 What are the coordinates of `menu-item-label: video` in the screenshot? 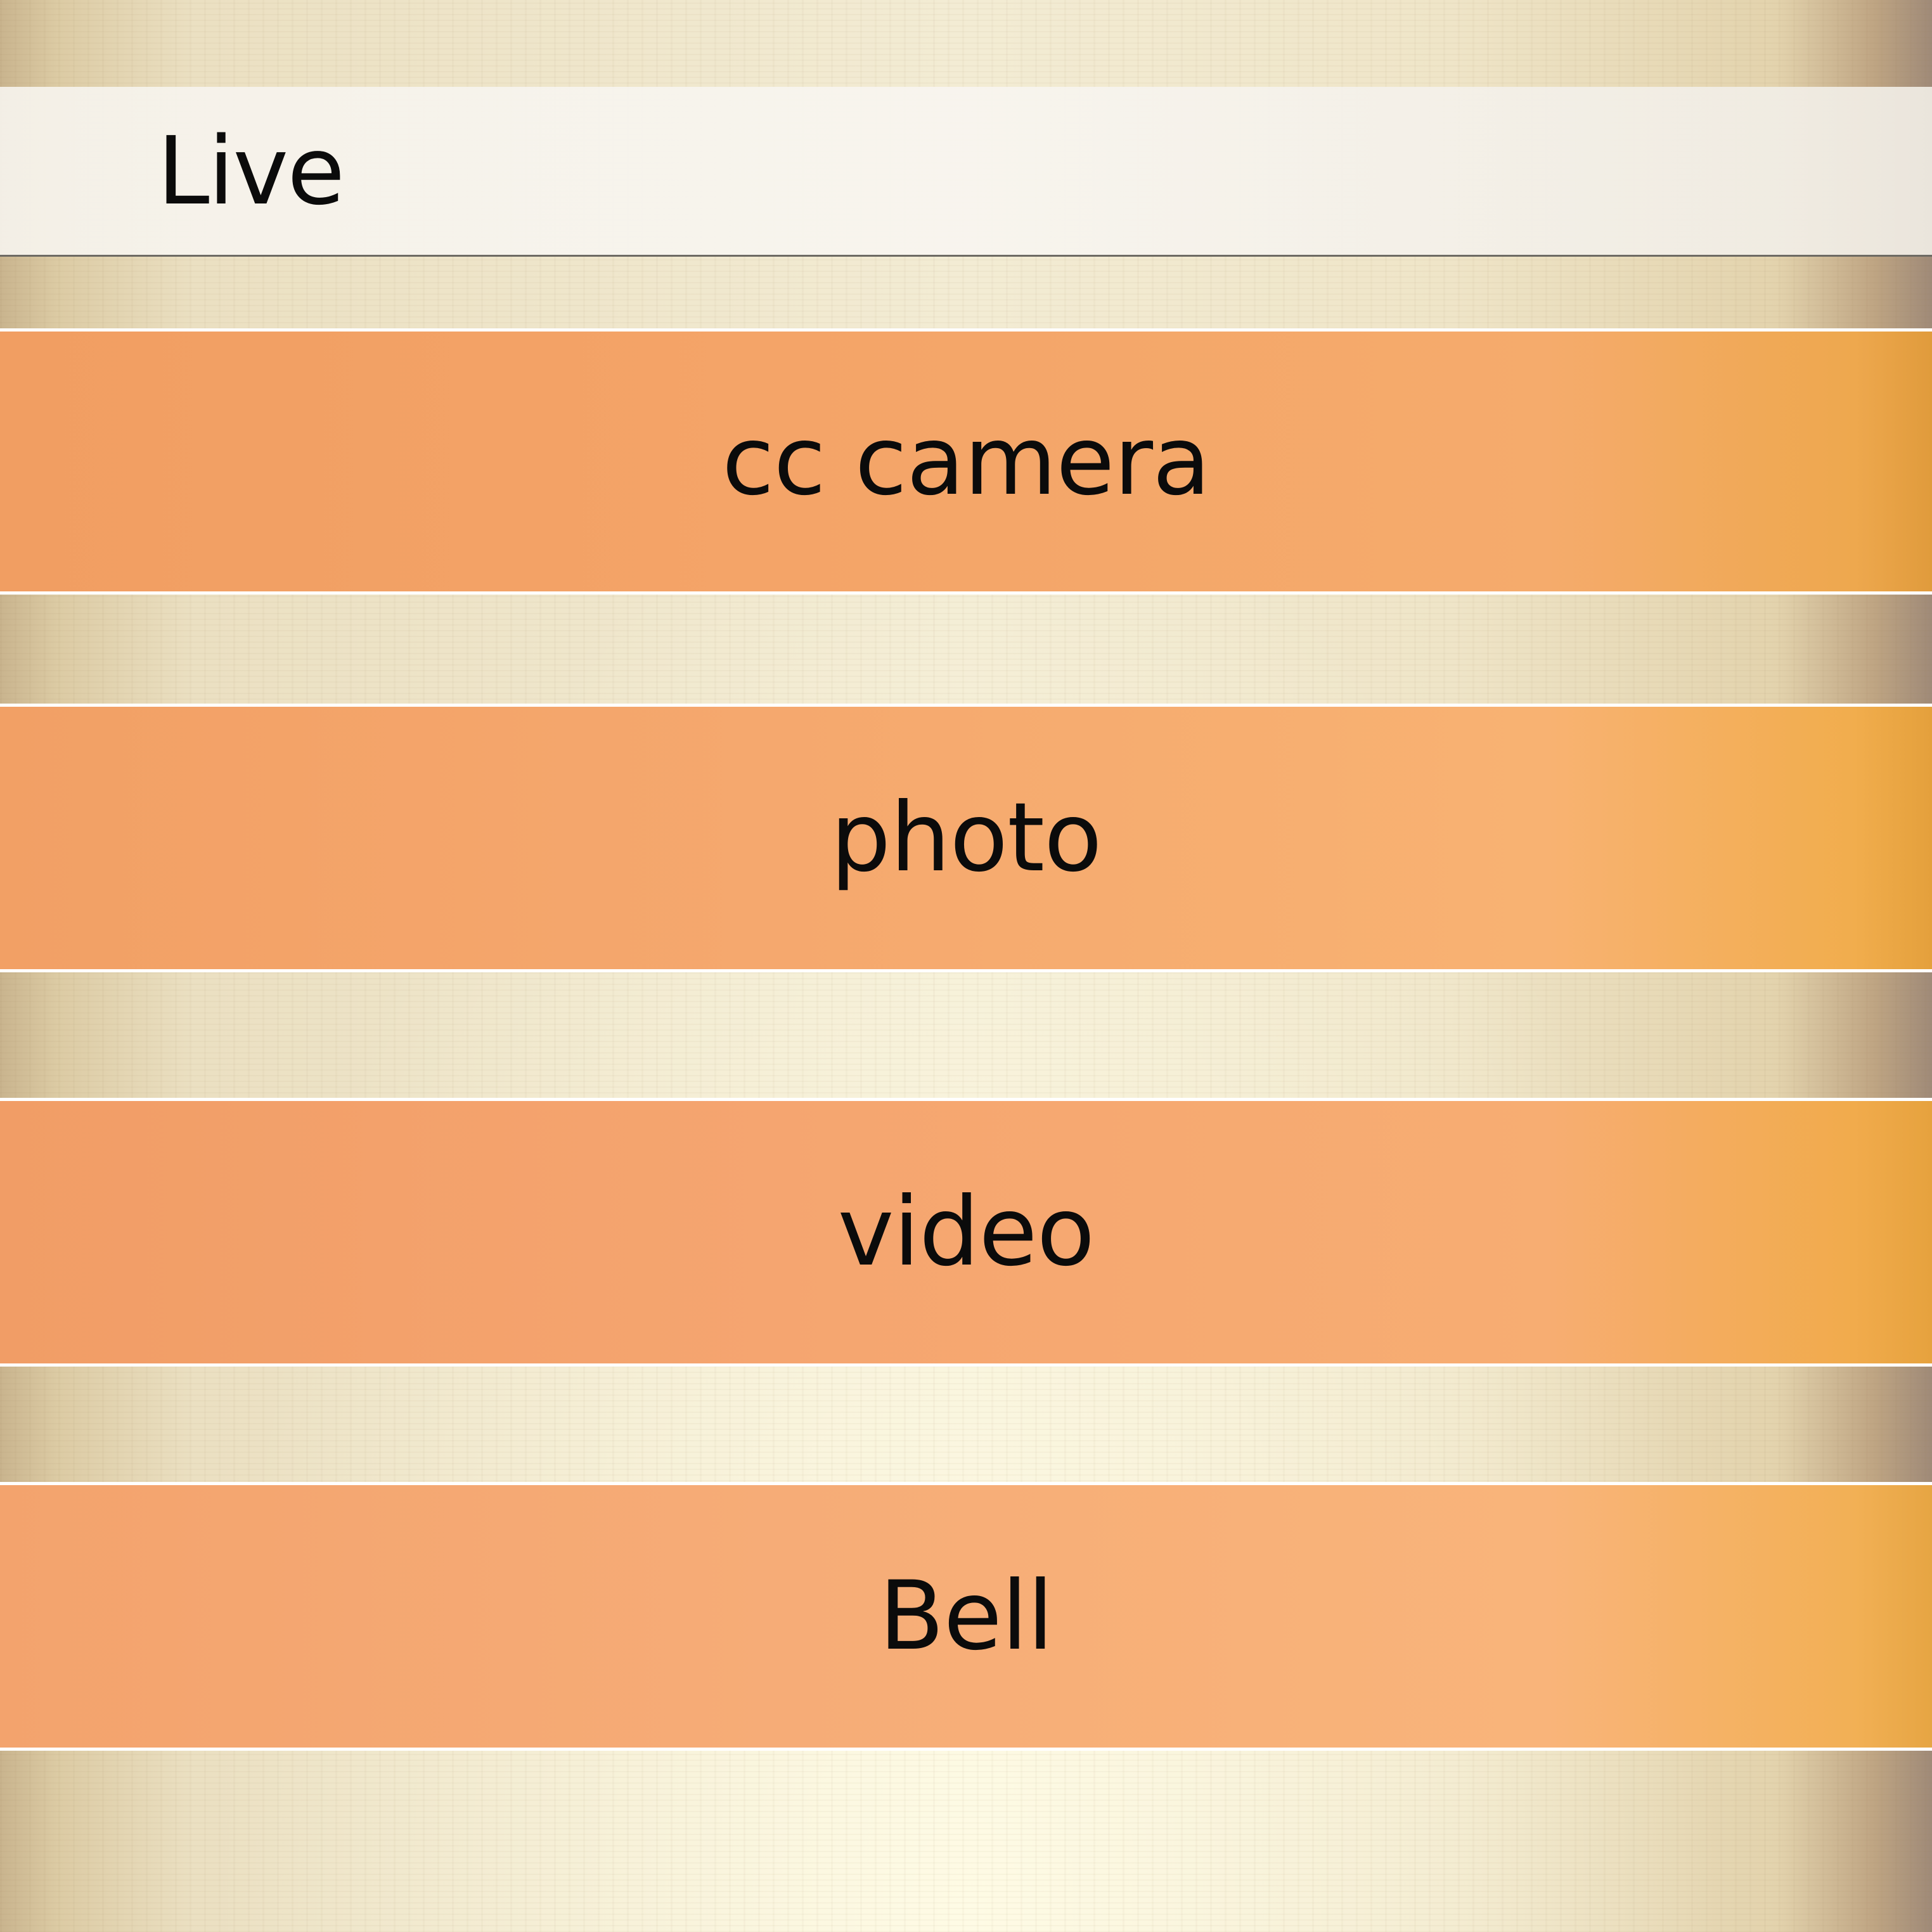 It's located at (966, 1232).